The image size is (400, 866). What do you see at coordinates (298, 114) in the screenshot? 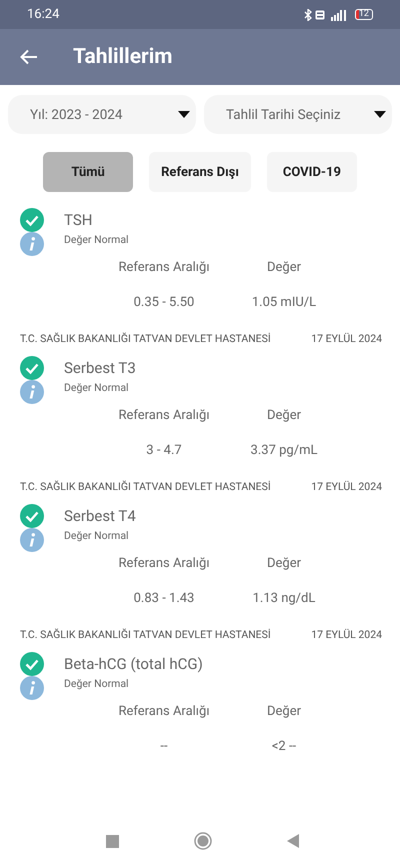
I see `dropdown: Tahlil Tarihi Seçiniz` at bounding box center [298, 114].